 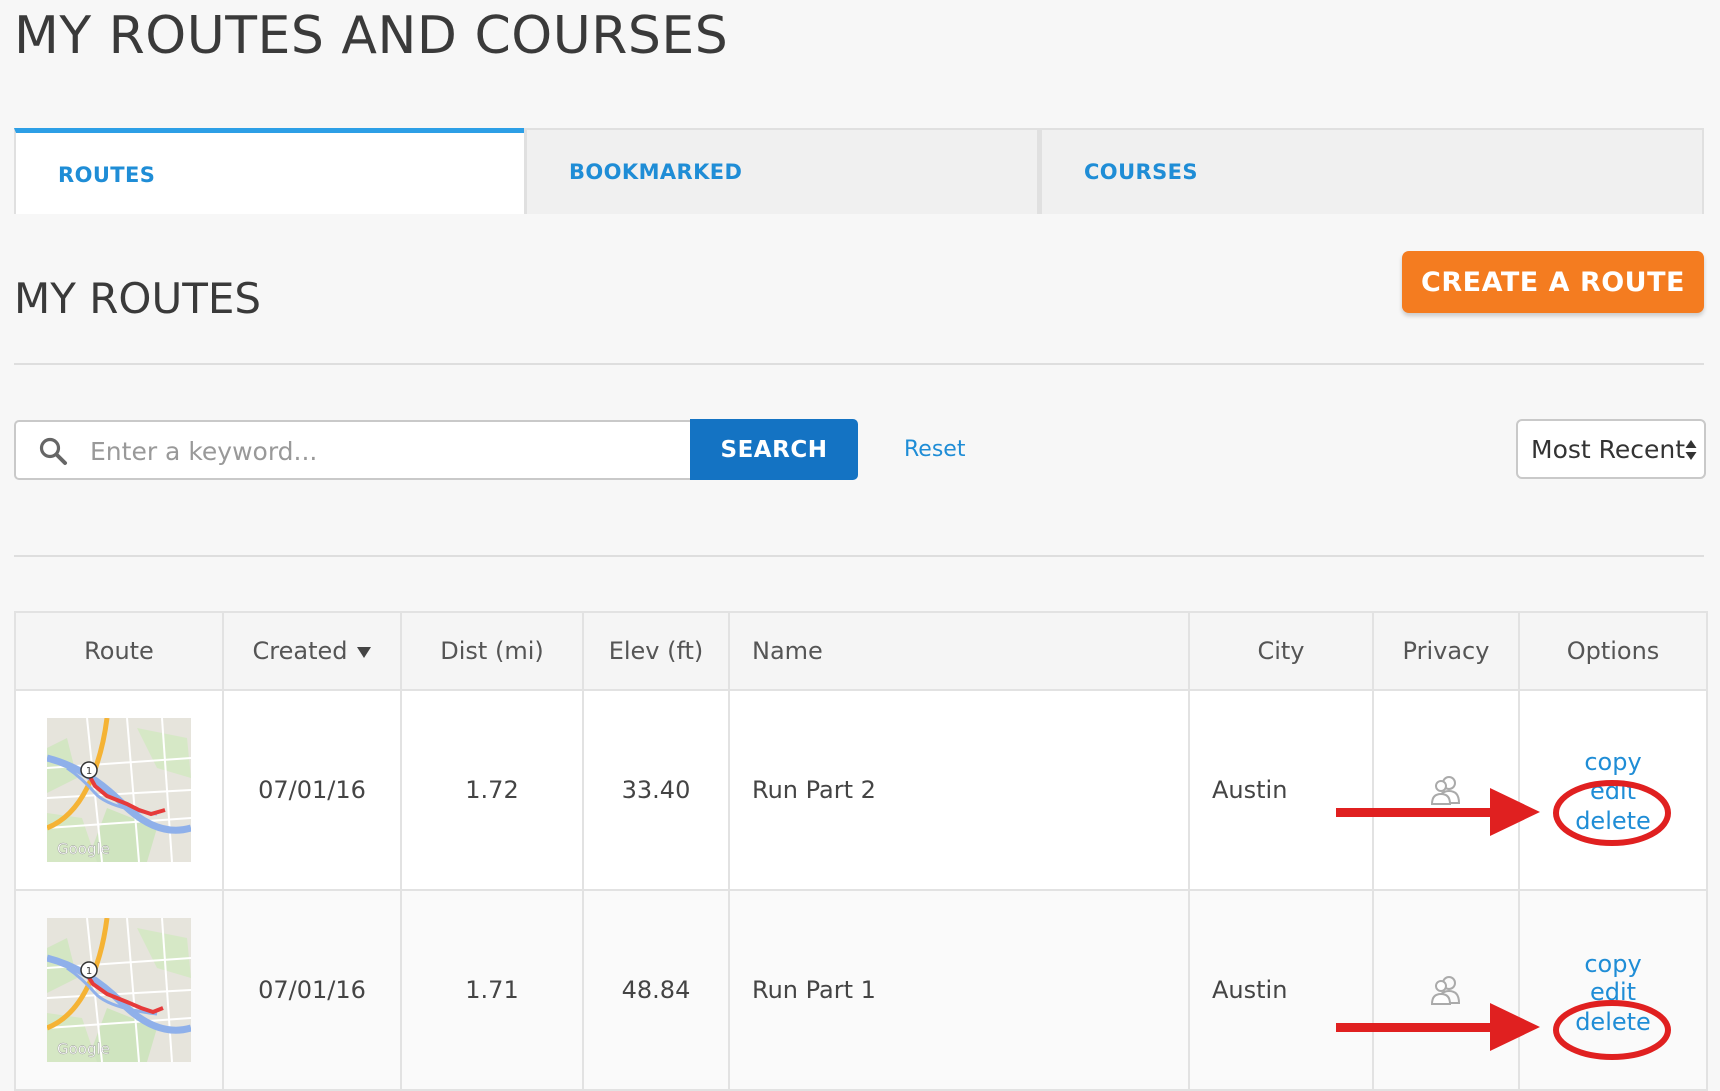 I want to click on search-button: SEARCH, so click(x=774, y=449).